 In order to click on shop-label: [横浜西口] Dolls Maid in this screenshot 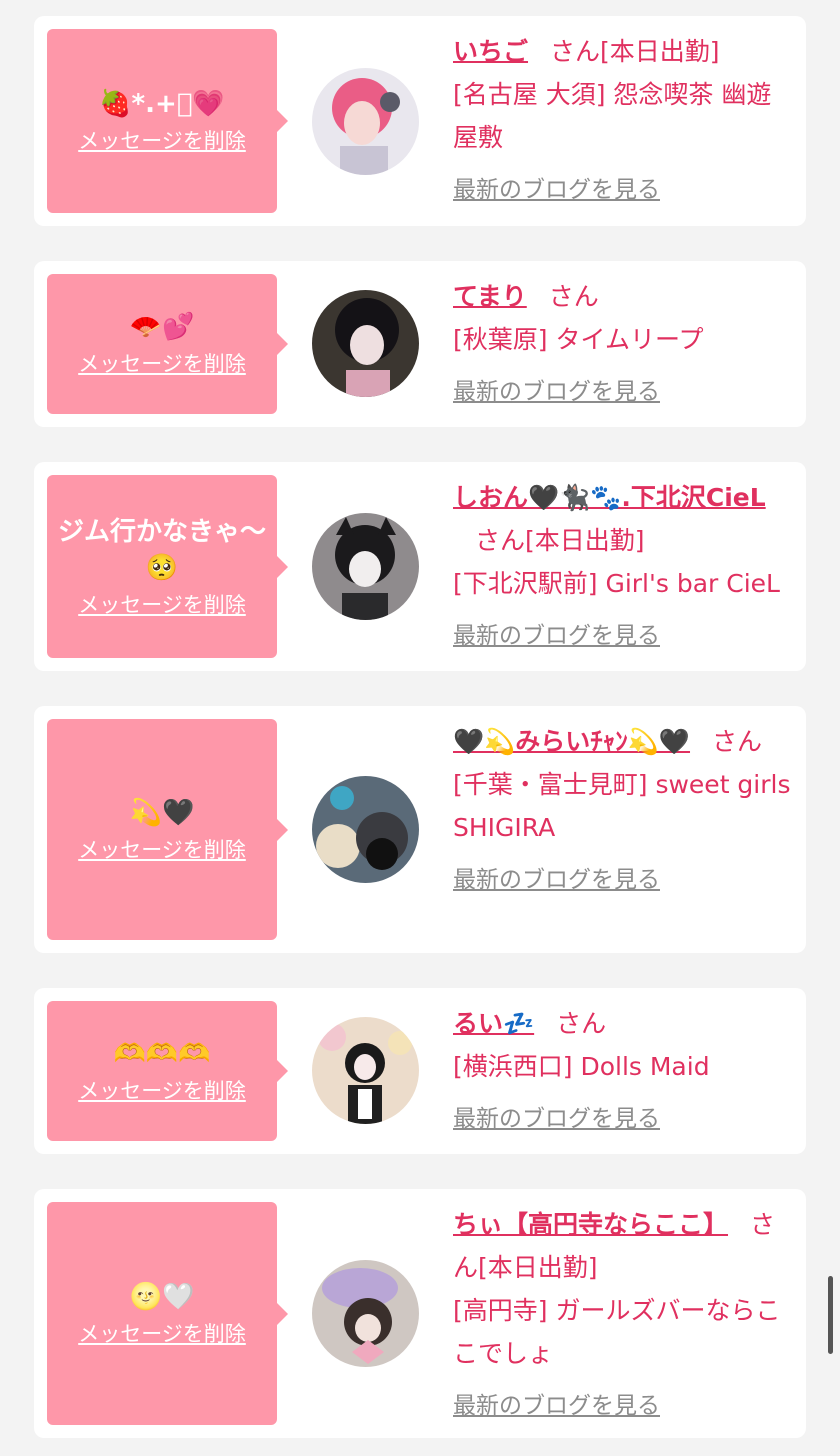, I will do `click(581, 1066)`.